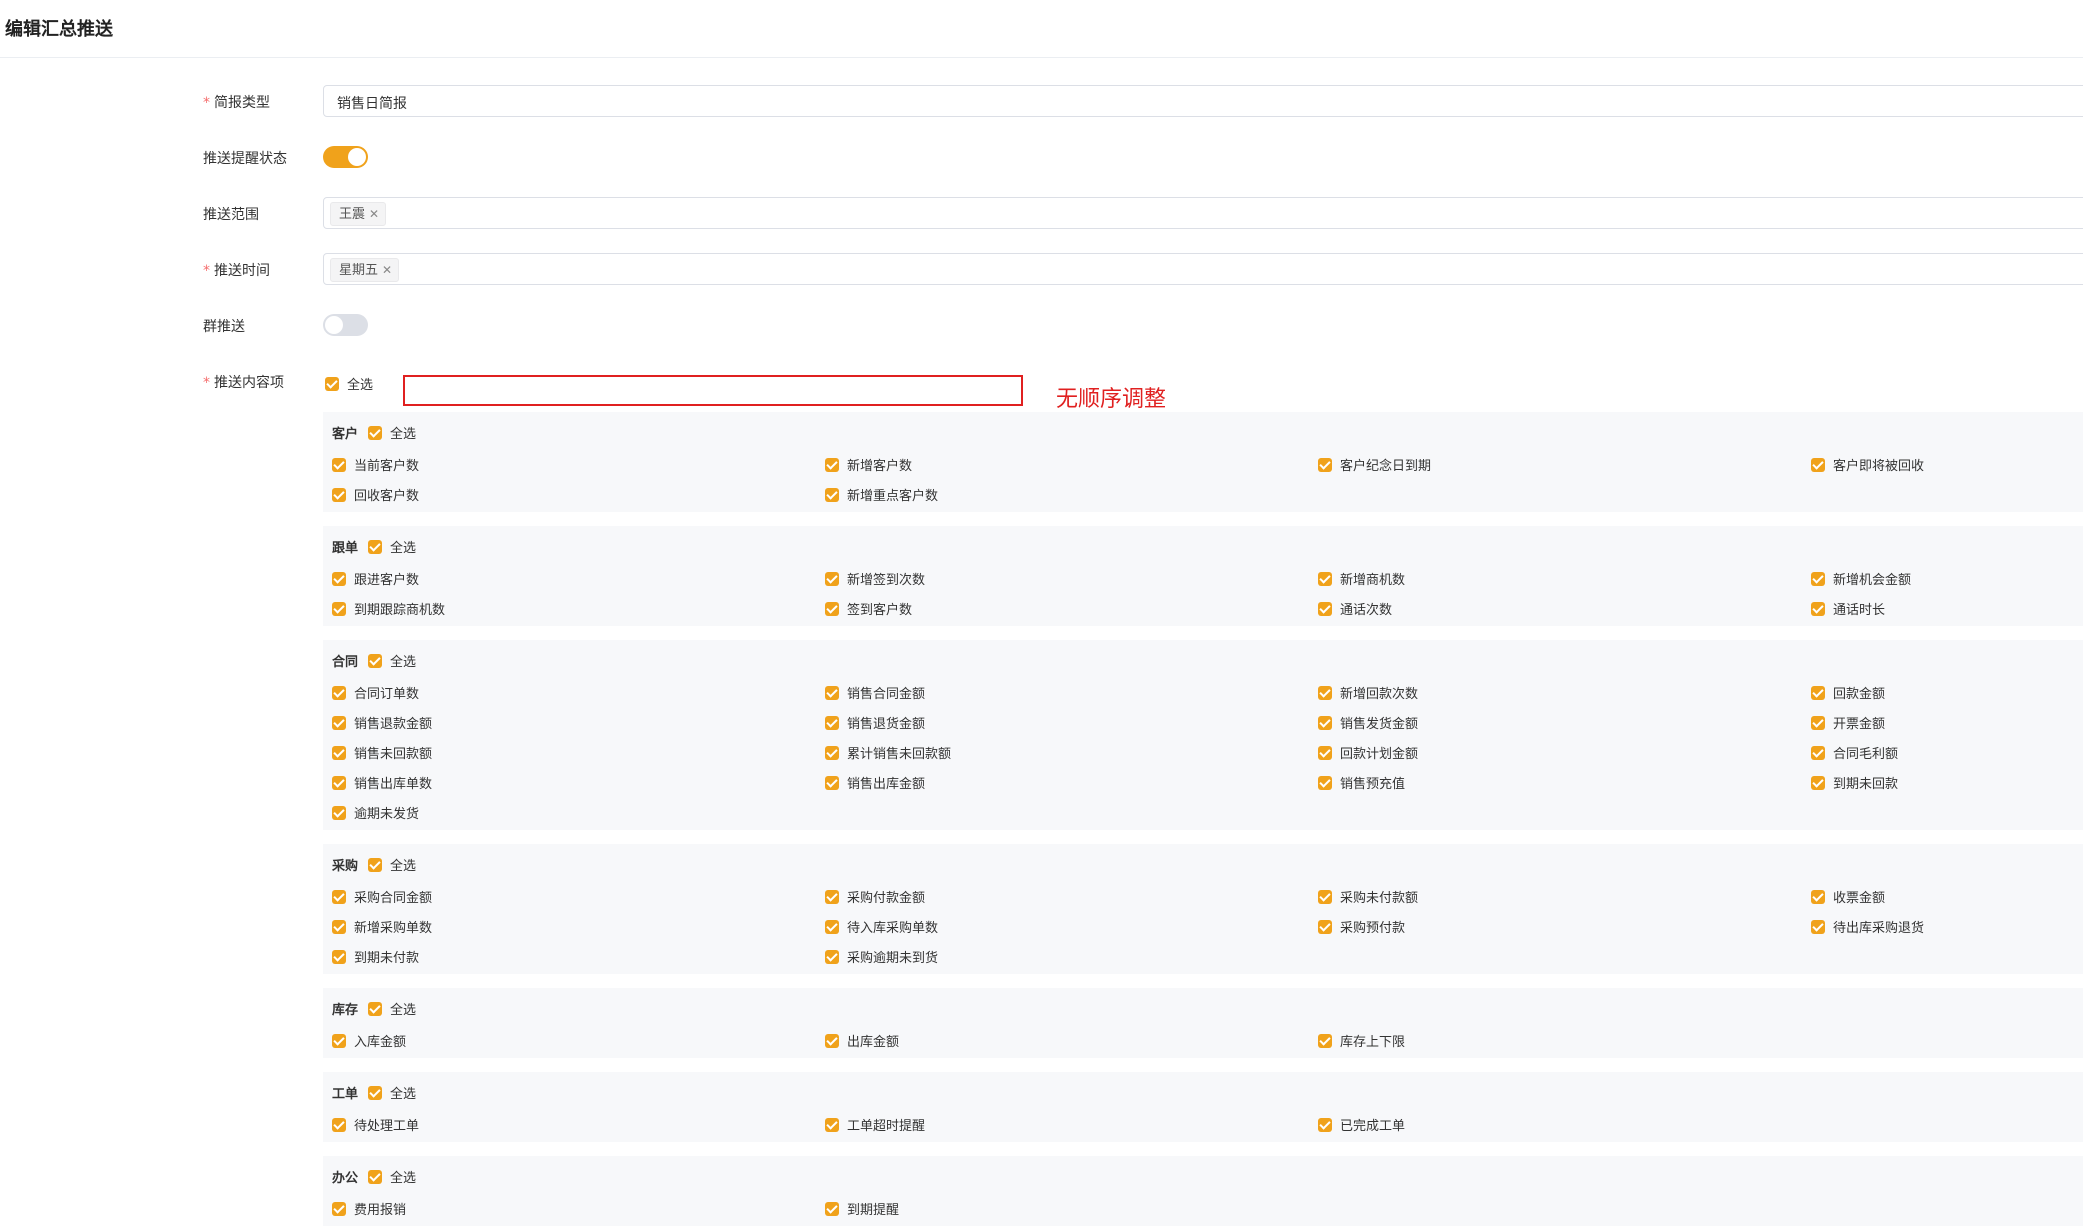 This screenshot has width=2083, height=1226. What do you see at coordinates (1355, 608) in the screenshot?
I see `content-item-checkbox: 通话次数` at bounding box center [1355, 608].